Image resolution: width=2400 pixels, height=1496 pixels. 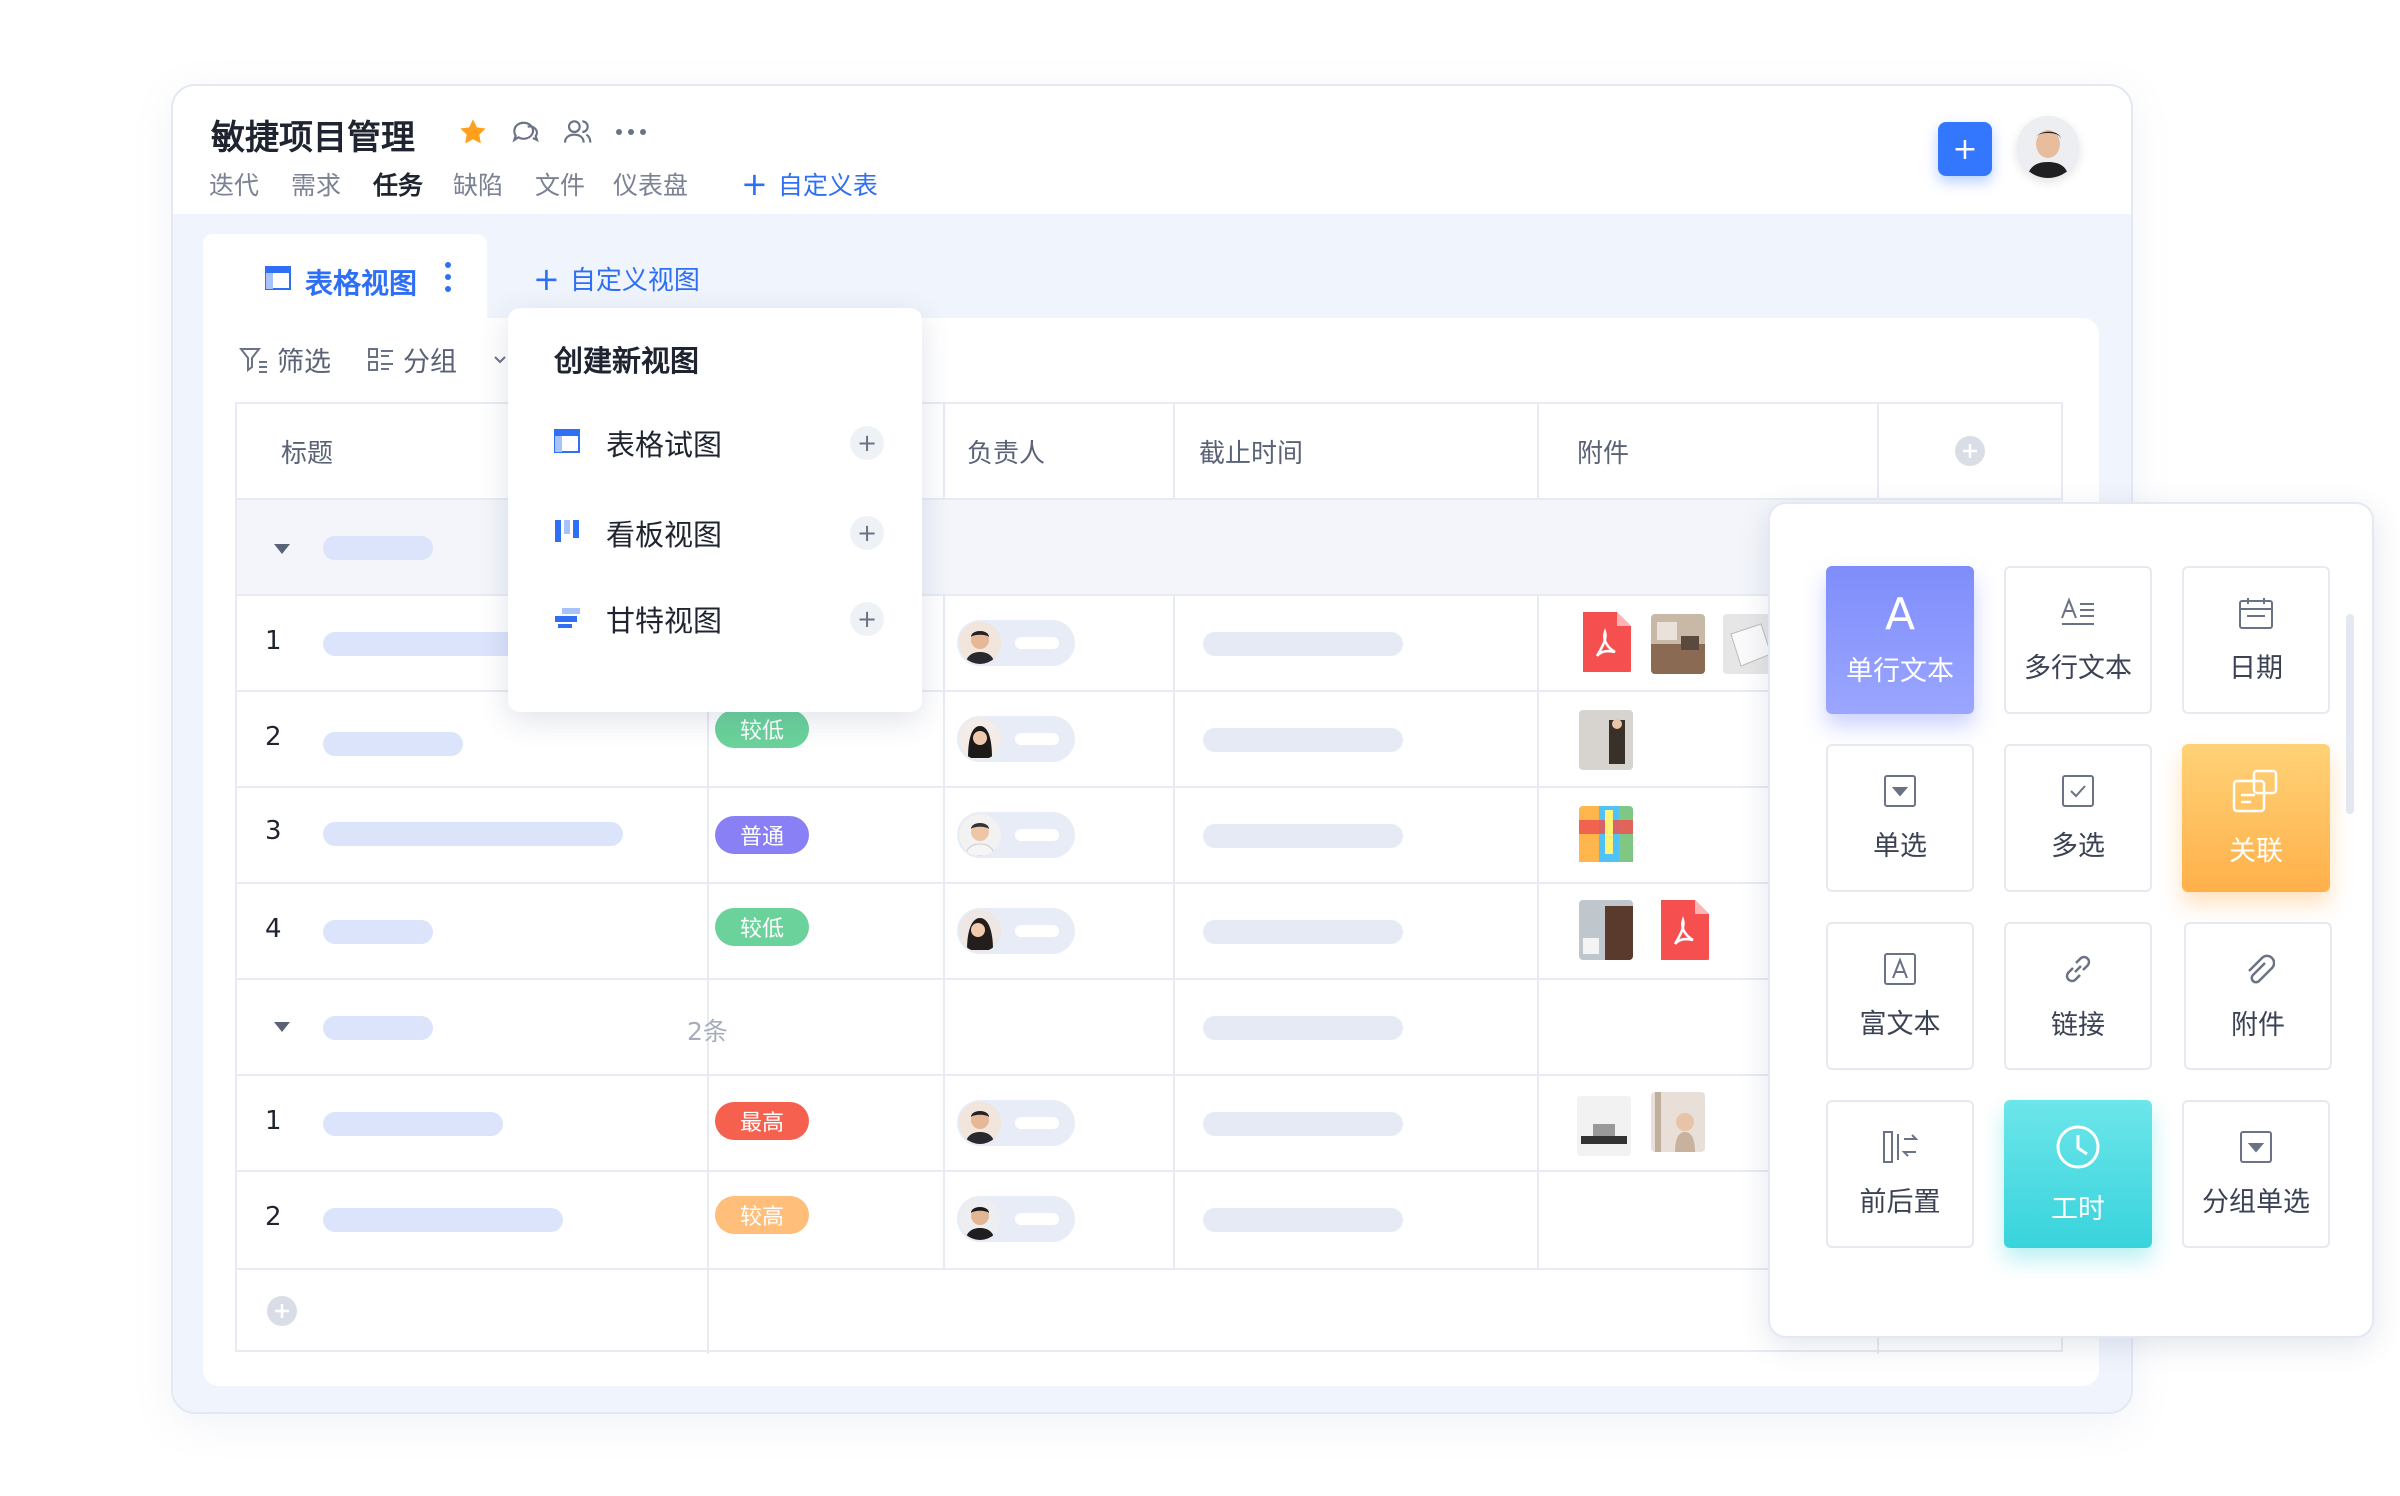 What do you see at coordinates (478, 184) in the screenshot?
I see `tab-defect: 缺陷` at bounding box center [478, 184].